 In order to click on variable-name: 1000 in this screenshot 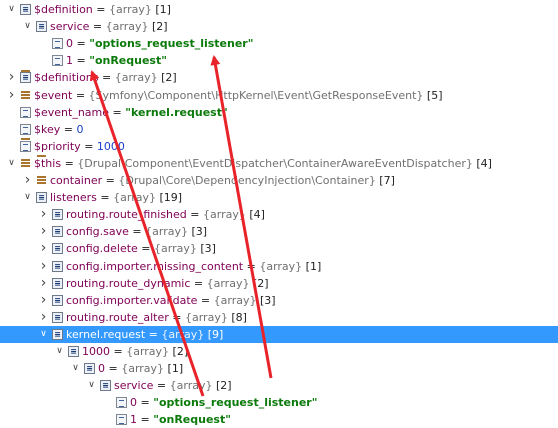, I will do `click(96, 351)`.